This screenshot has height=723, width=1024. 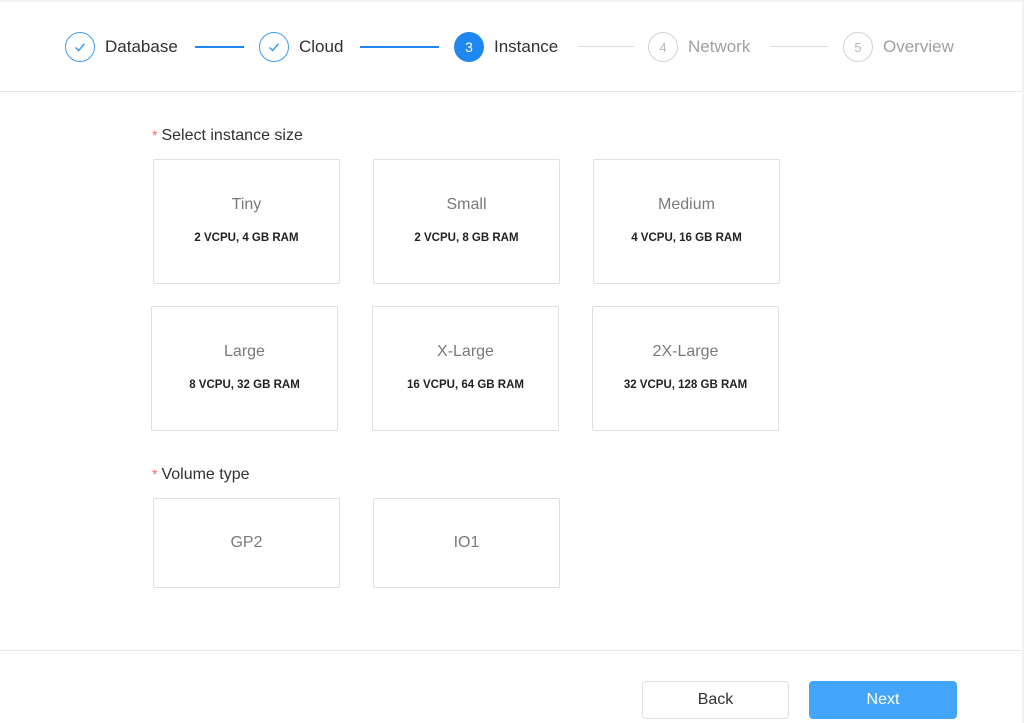 I want to click on instance-option-small: Small 2 VCPU, 8 GB RAM, so click(x=466, y=221).